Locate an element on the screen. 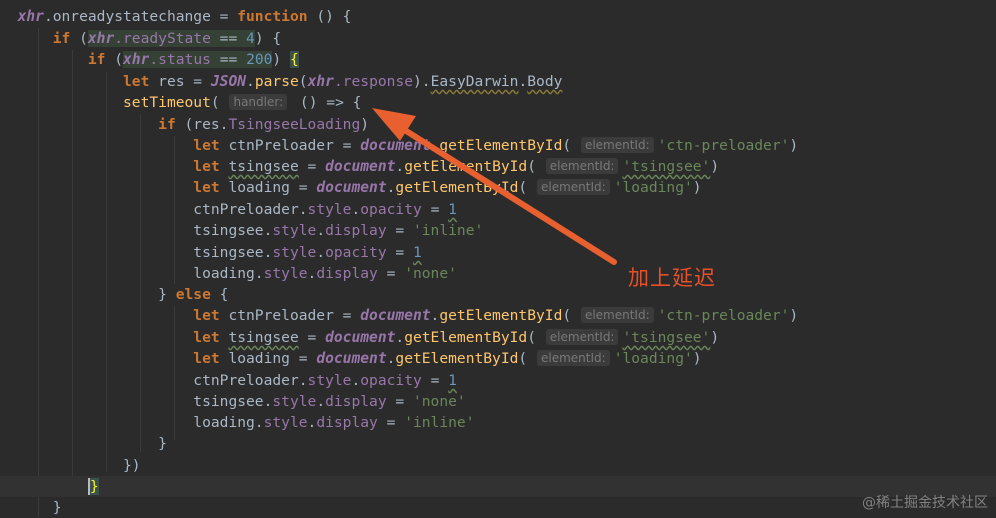 Image resolution: width=996 pixels, height=518 pixels. code-token: ) { is located at coordinates (268, 38).